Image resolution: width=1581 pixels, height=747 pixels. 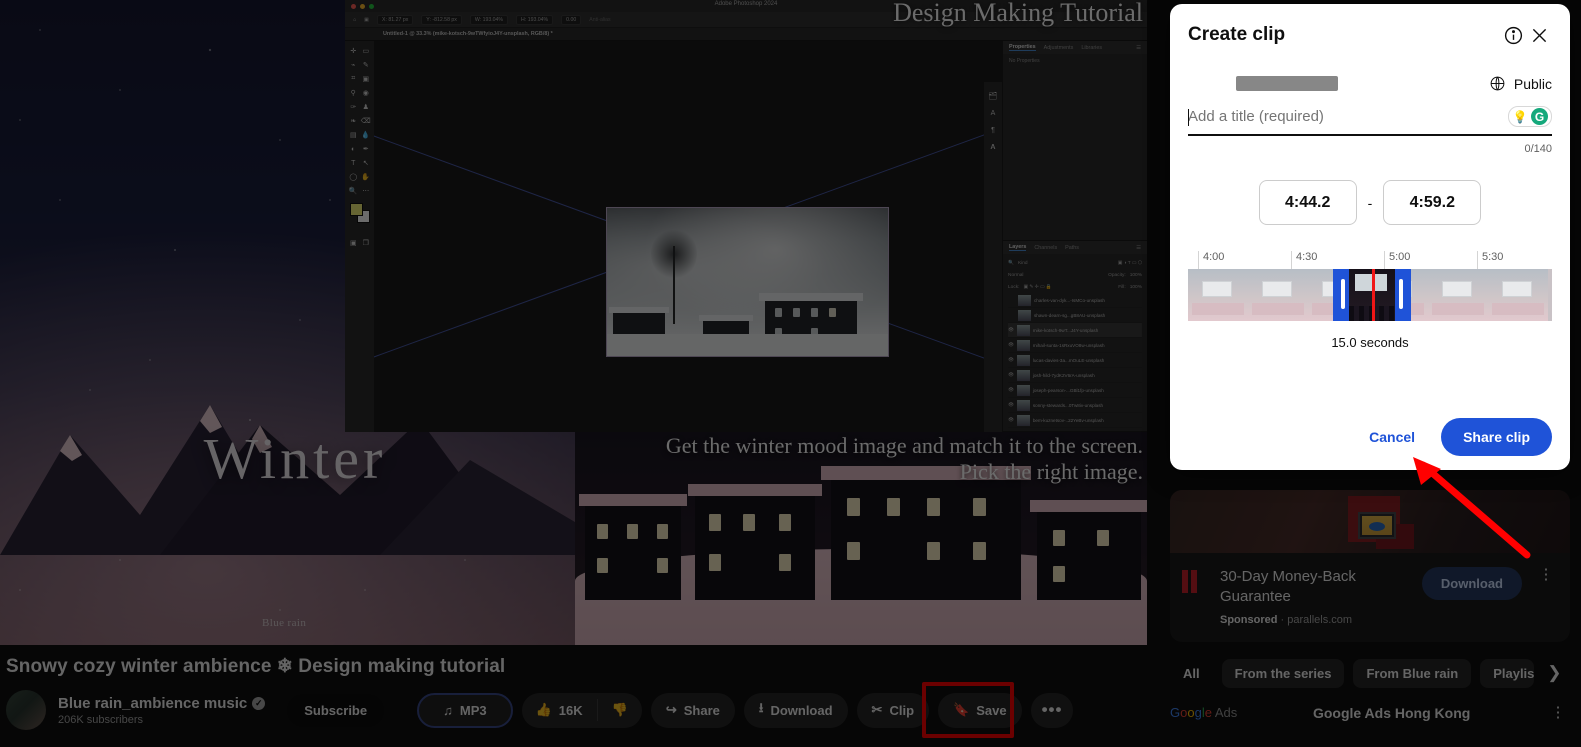 What do you see at coordinates (366, 79) in the screenshot?
I see `frame-tool-icon: ▣` at bounding box center [366, 79].